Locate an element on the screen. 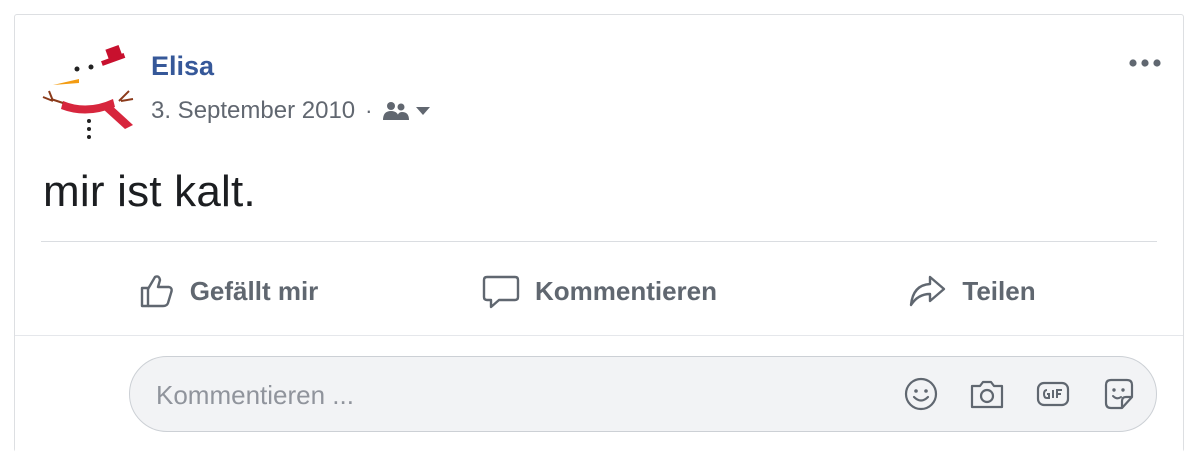  comment-box is located at coordinates (643, 394).